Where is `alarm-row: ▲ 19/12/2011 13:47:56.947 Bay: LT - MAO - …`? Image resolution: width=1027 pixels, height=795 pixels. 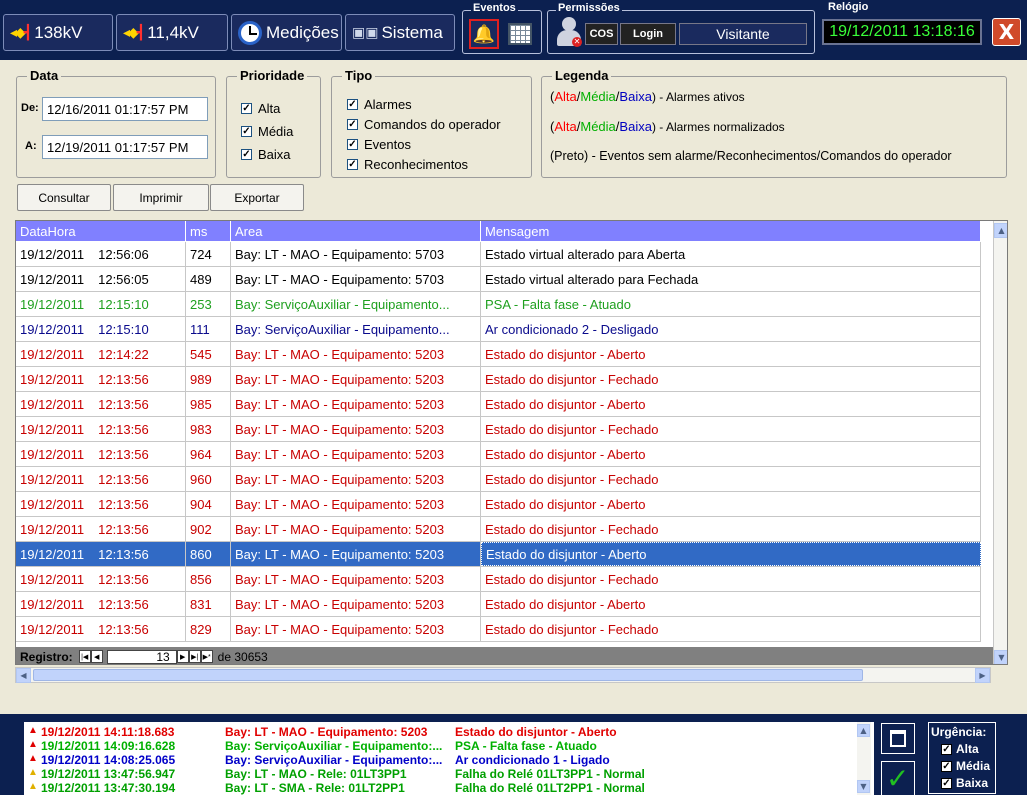
alarm-row: ▲ 19/12/2011 13:47:56.947 Bay: LT - MAO - … is located at coordinates (391, 774).